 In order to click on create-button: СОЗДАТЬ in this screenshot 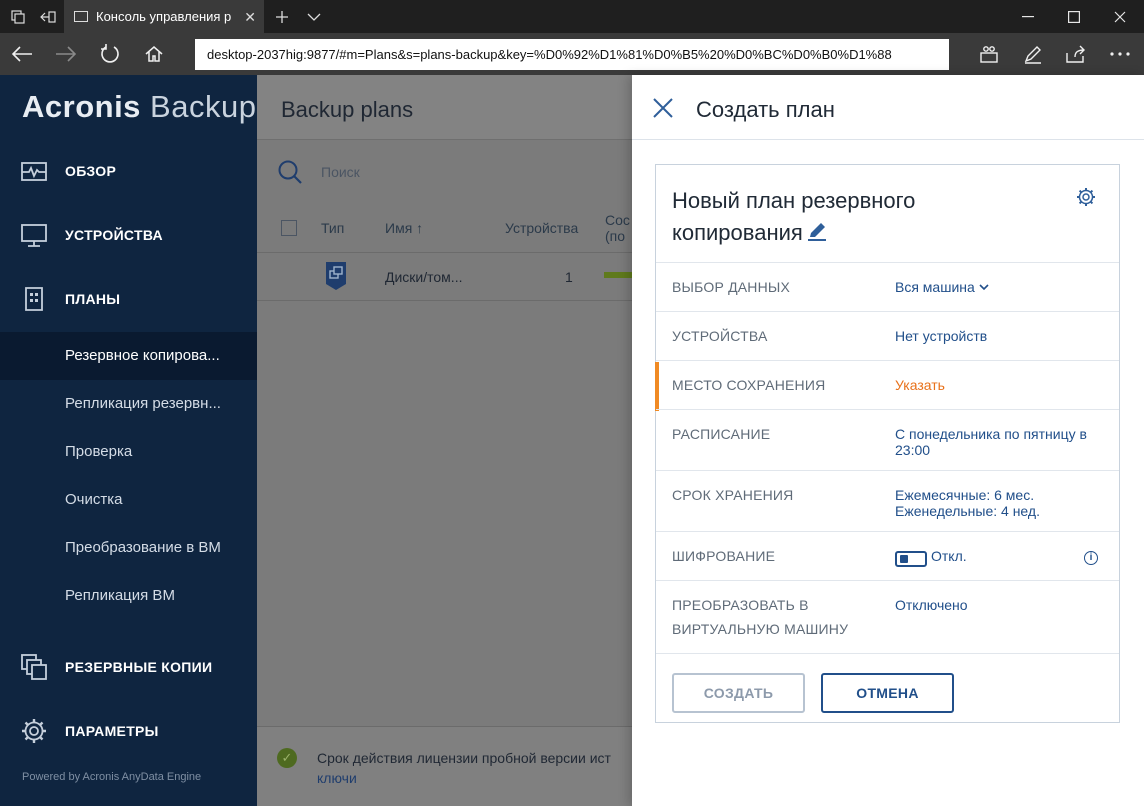, I will do `click(738, 693)`.